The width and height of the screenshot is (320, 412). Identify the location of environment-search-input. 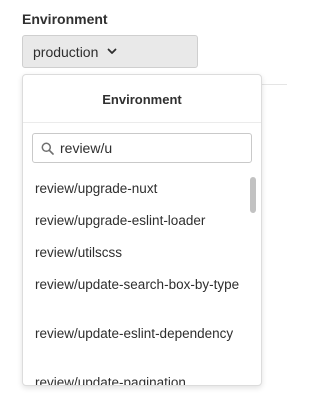
(145, 148).